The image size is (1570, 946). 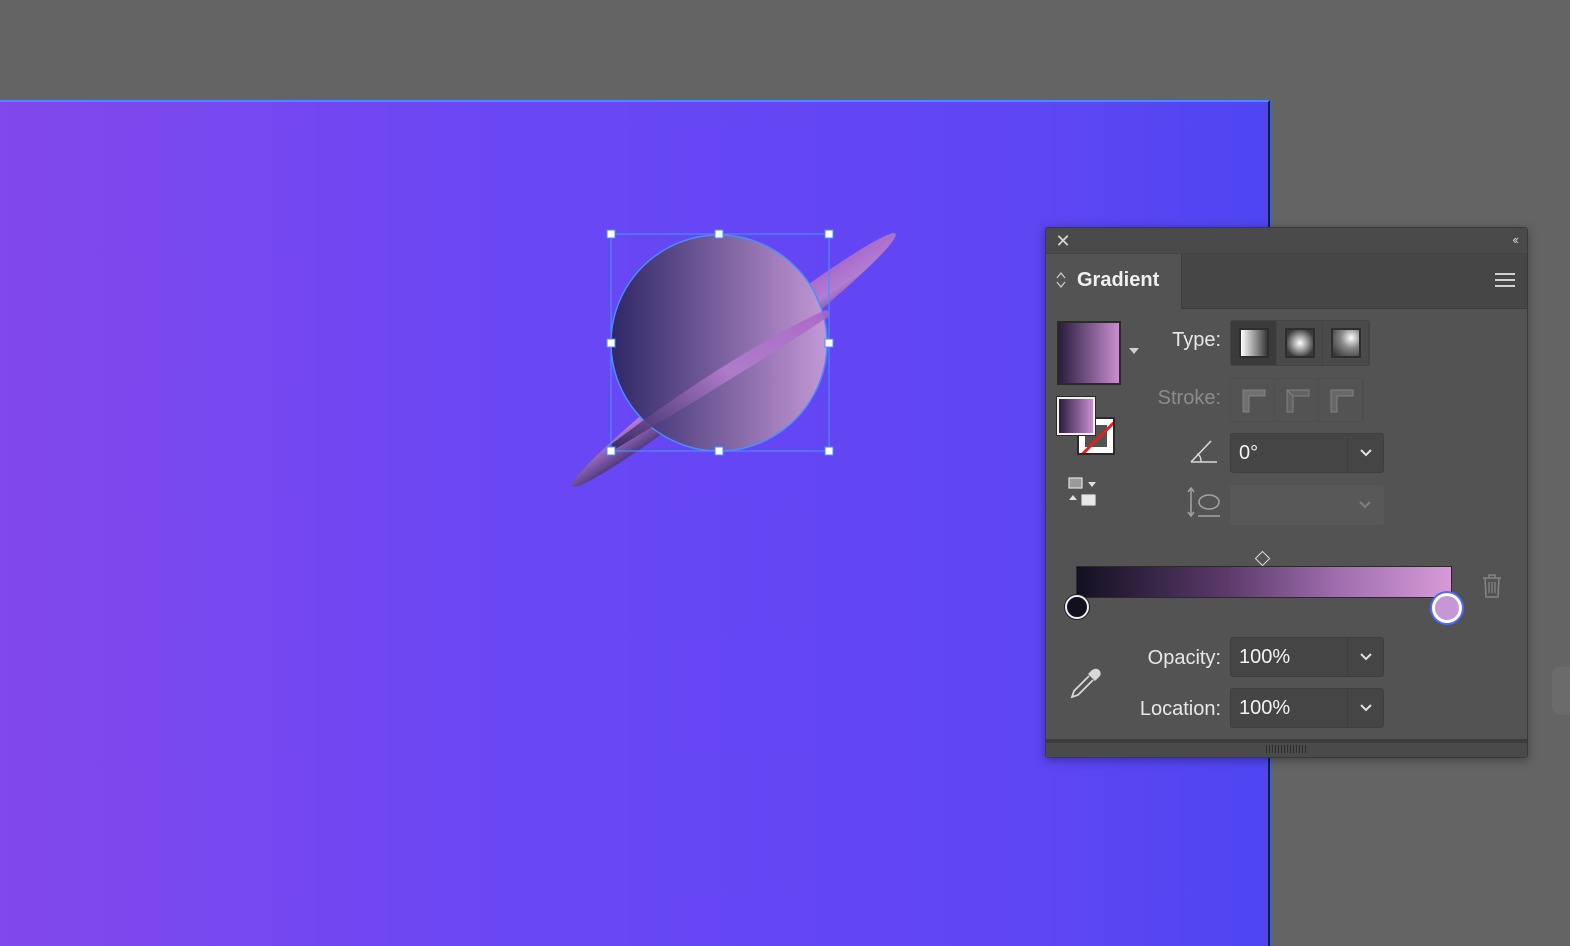 I want to click on reverse-gradient-icon, so click(x=1083, y=492).